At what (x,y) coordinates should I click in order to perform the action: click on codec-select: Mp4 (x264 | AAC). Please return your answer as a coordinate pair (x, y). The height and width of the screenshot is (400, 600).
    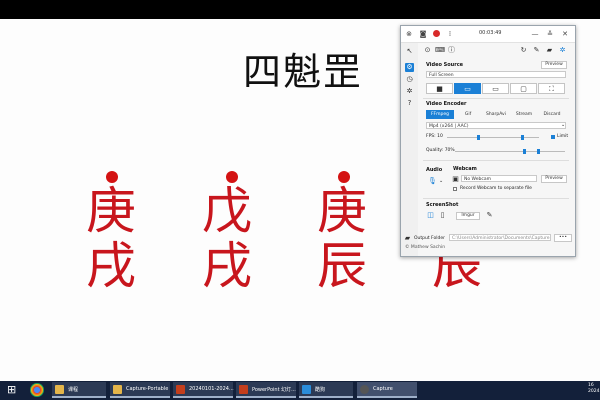
    Looking at the image, I should click on (496, 125).